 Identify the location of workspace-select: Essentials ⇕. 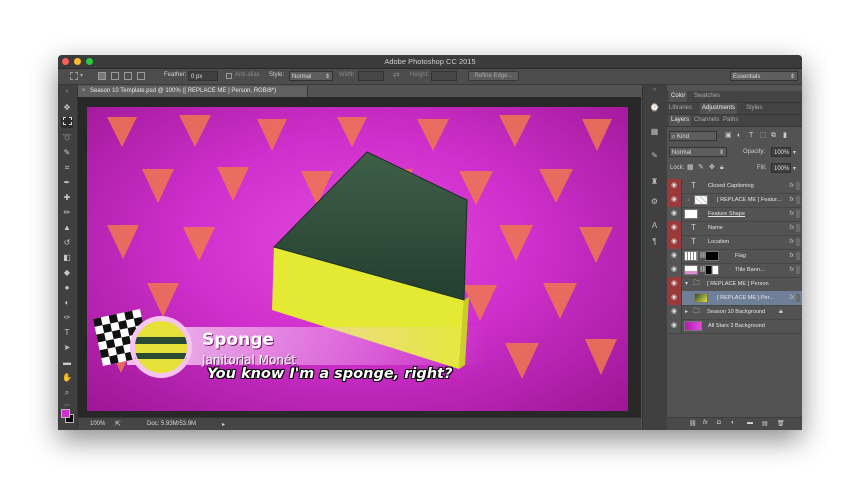
(764, 76).